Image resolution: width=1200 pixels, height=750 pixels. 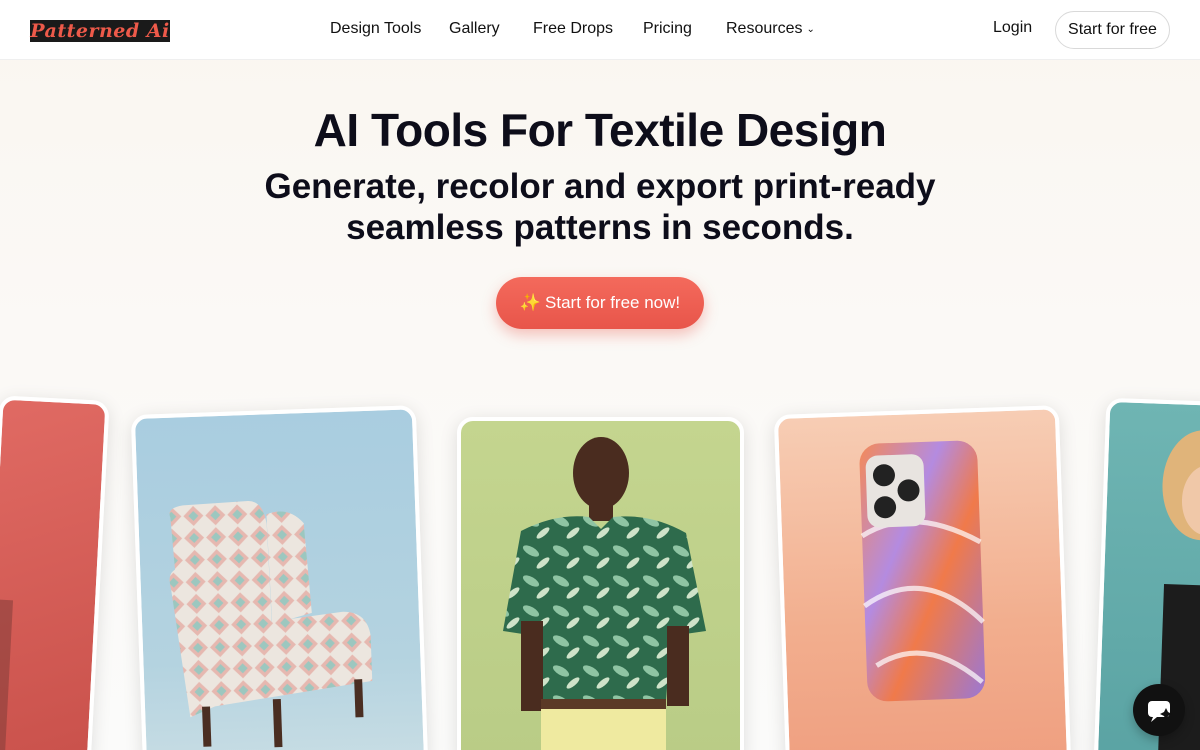 What do you see at coordinates (375, 29) in the screenshot?
I see `nav-design-tools: Design Tools` at bounding box center [375, 29].